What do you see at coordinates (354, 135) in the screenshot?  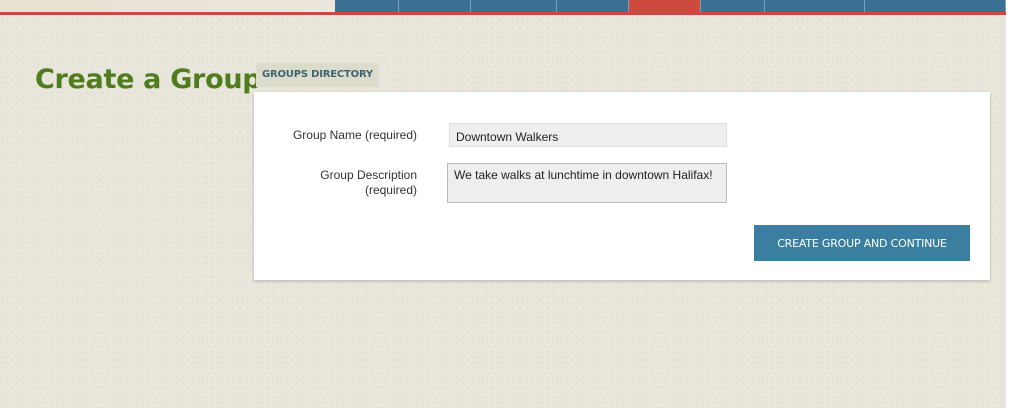 I see `group-name-label: Group Name (required)` at bounding box center [354, 135].